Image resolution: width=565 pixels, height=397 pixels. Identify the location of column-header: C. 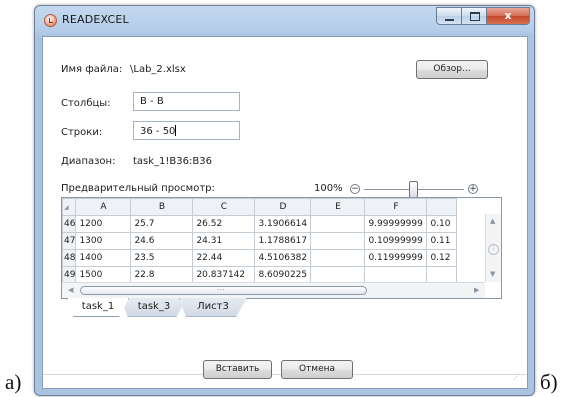
(224, 207).